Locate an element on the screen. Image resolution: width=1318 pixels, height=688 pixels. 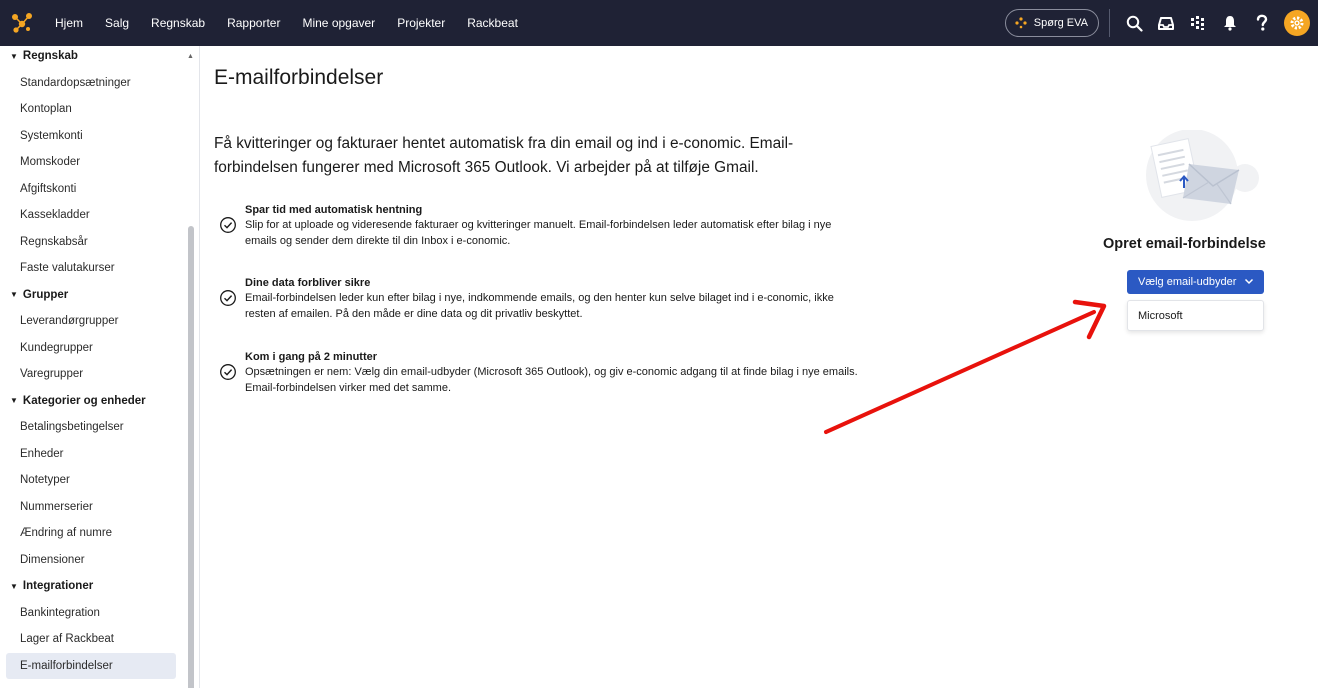
inbox-icon is located at coordinates (1166, 23).